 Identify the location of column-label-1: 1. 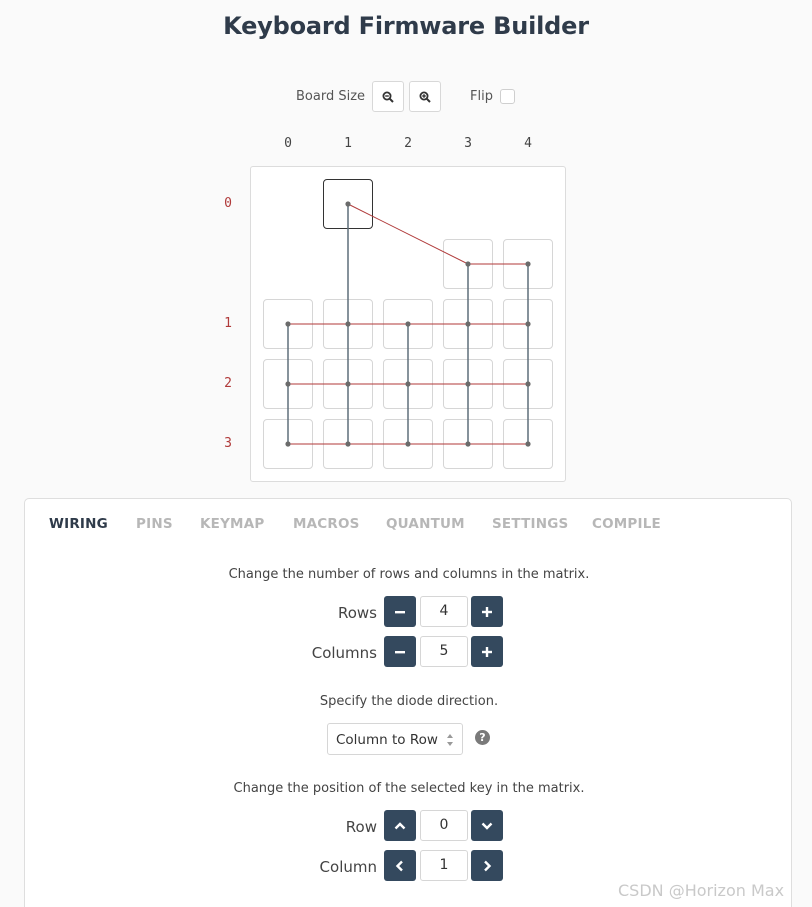
(348, 143).